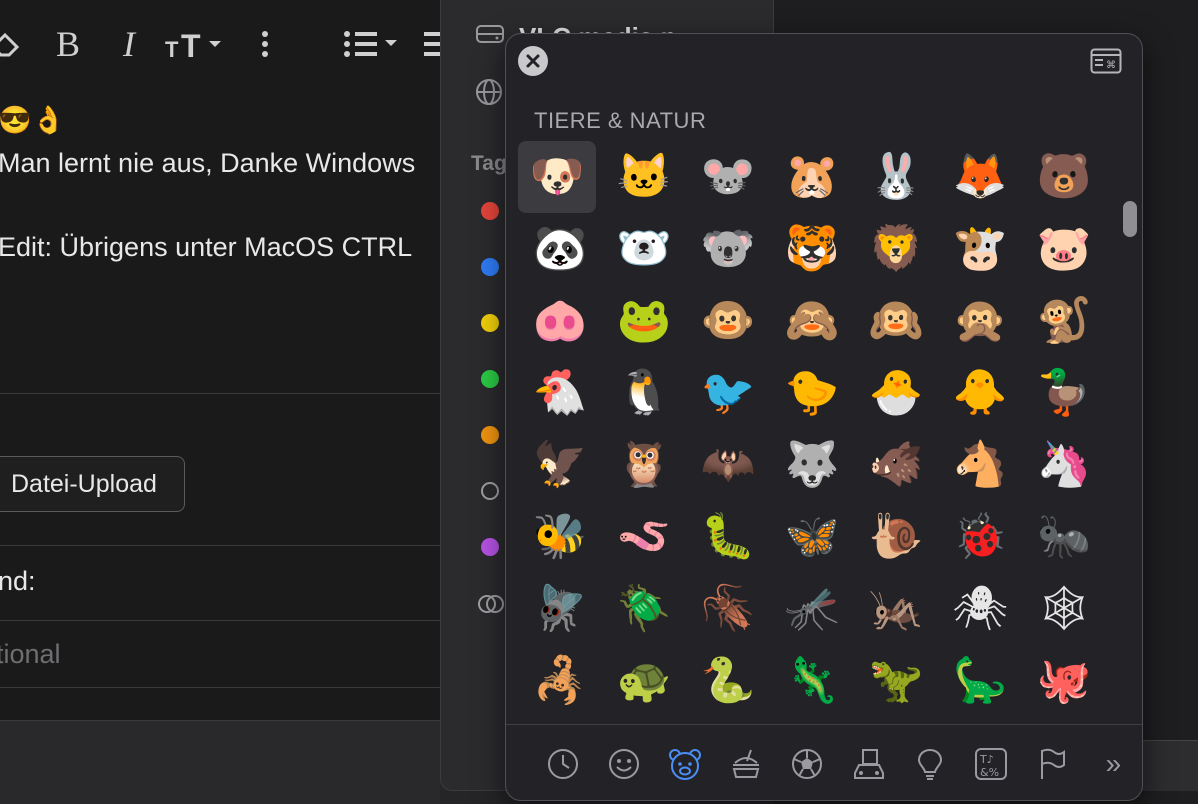 The width and height of the screenshot is (1198, 804). What do you see at coordinates (1112, 764) in the screenshot?
I see `more-categories-button: »` at bounding box center [1112, 764].